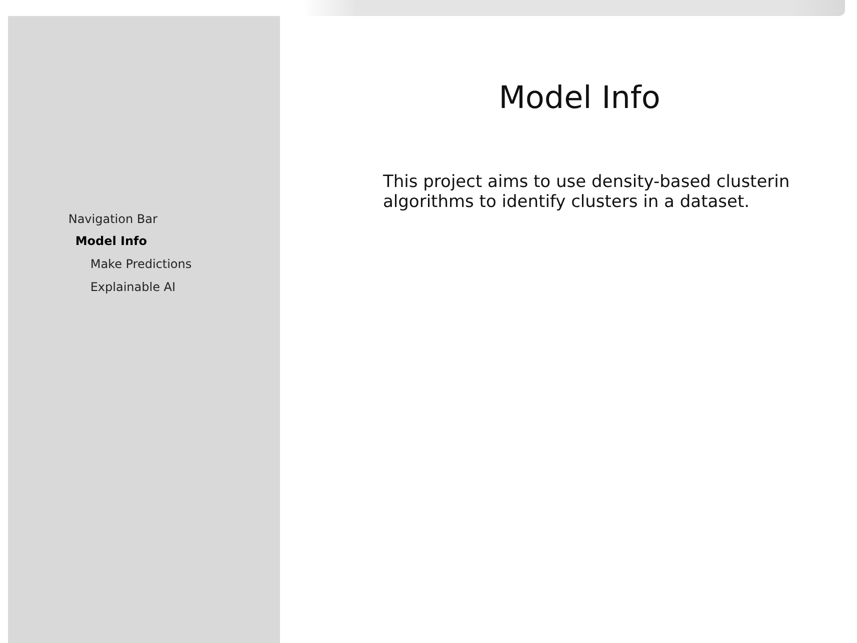 The width and height of the screenshot is (857, 643). Describe the element at coordinates (587, 192) in the screenshot. I see `description-text: This project aims to use density-based clusterin algorithms to identify clusters in a dataset.` at that location.